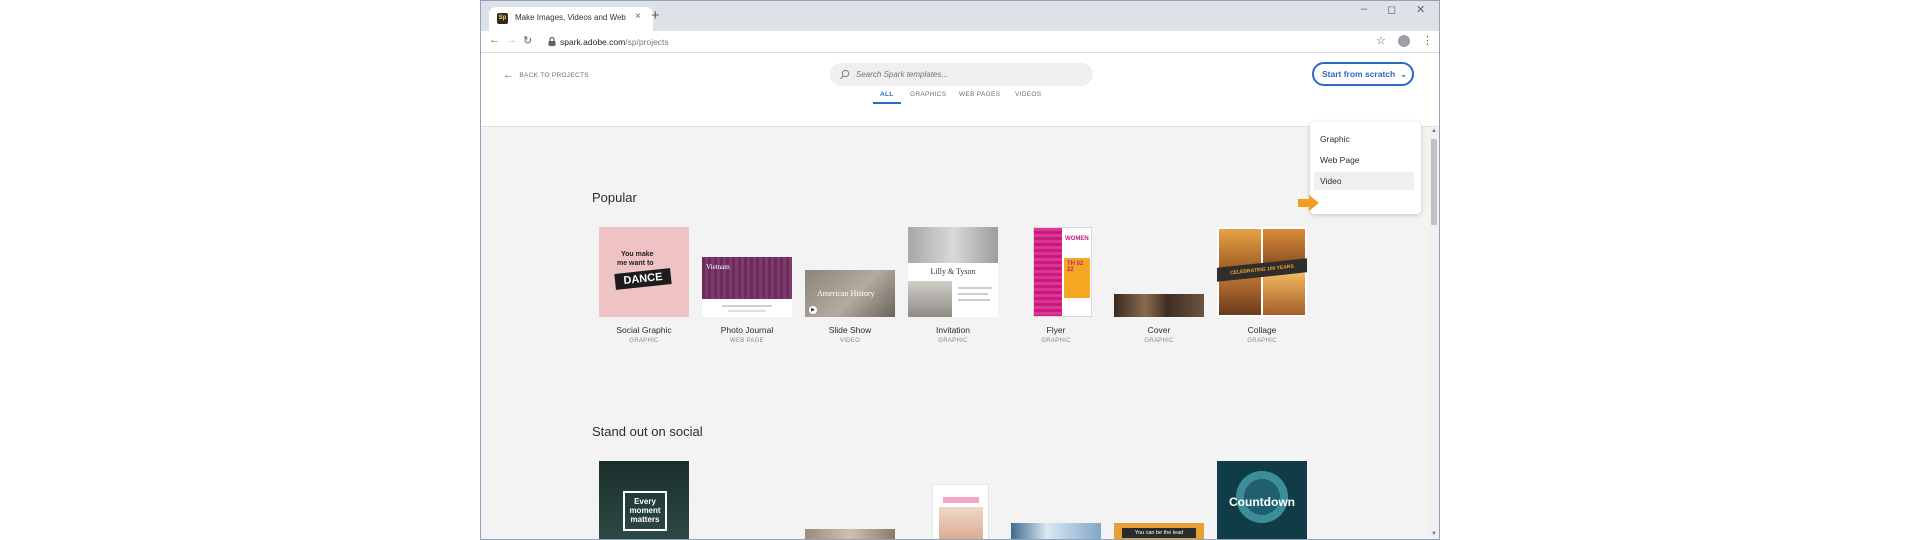 This screenshot has width=1920, height=540. Describe the element at coordinates (1434, 333) in the screenshot. I see `page-scrollbar: ▲ ▼` at that location.